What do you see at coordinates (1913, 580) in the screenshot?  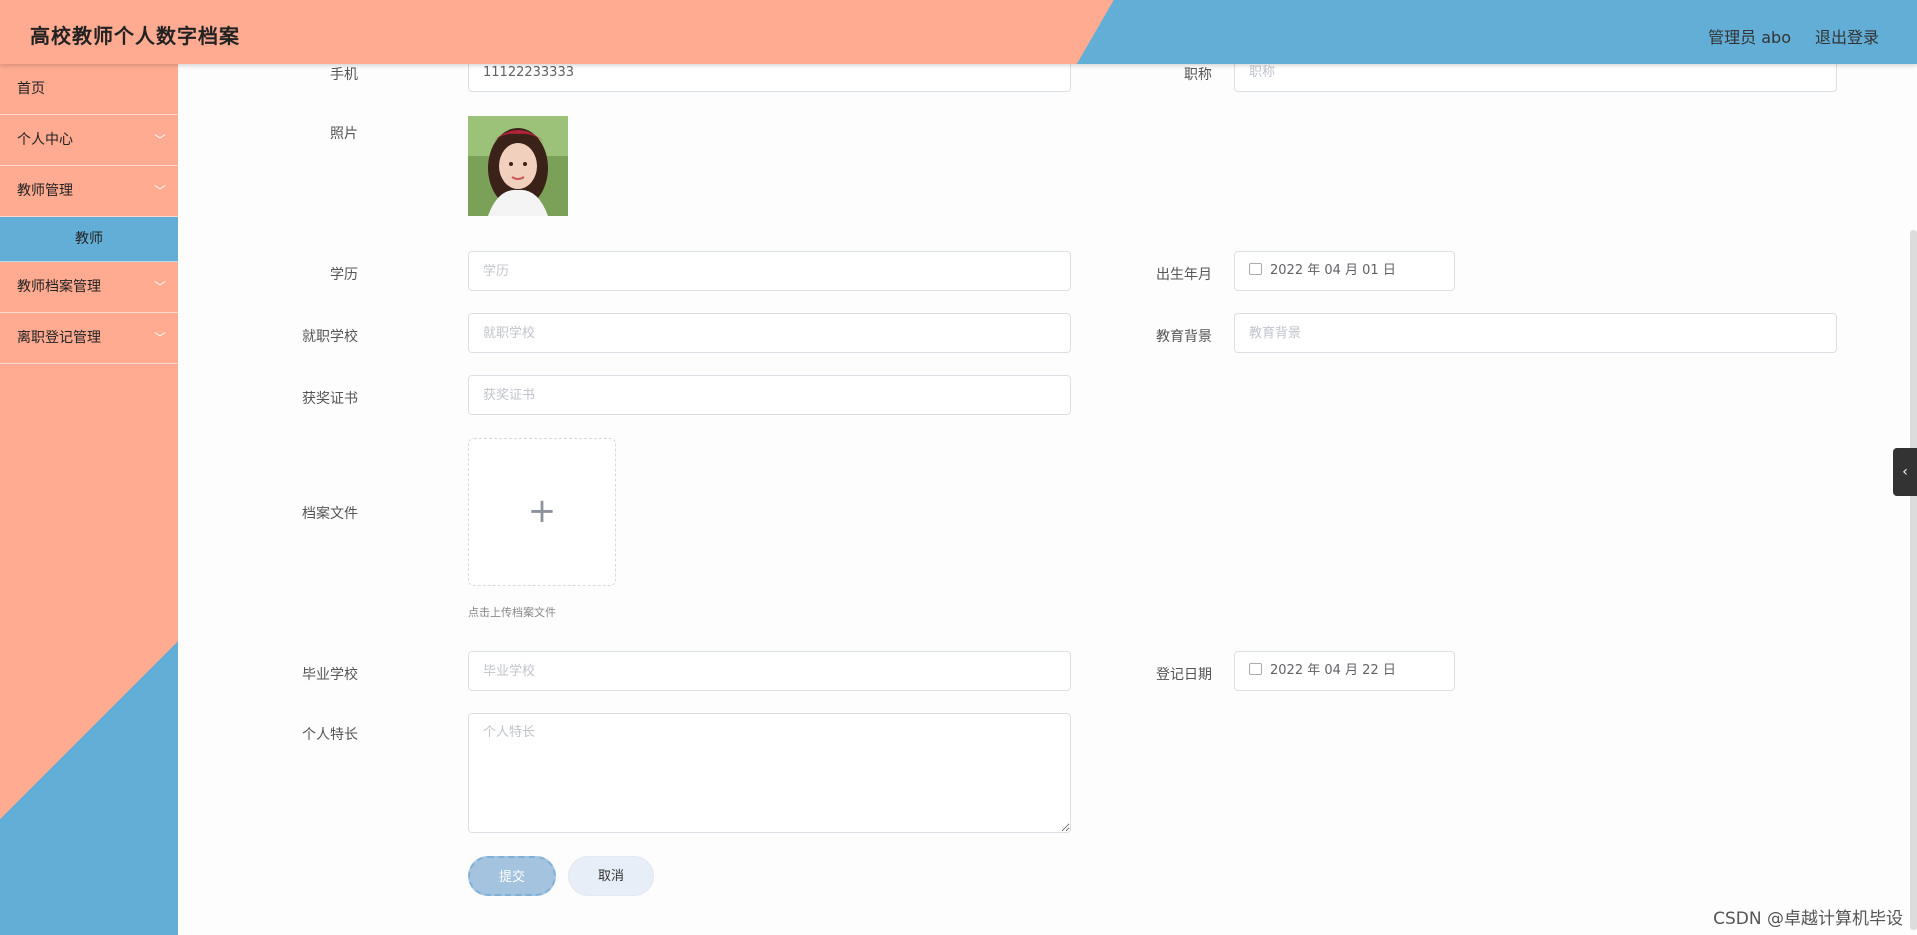 I see `page-scrollbar` at bounding box center [1913, 580].